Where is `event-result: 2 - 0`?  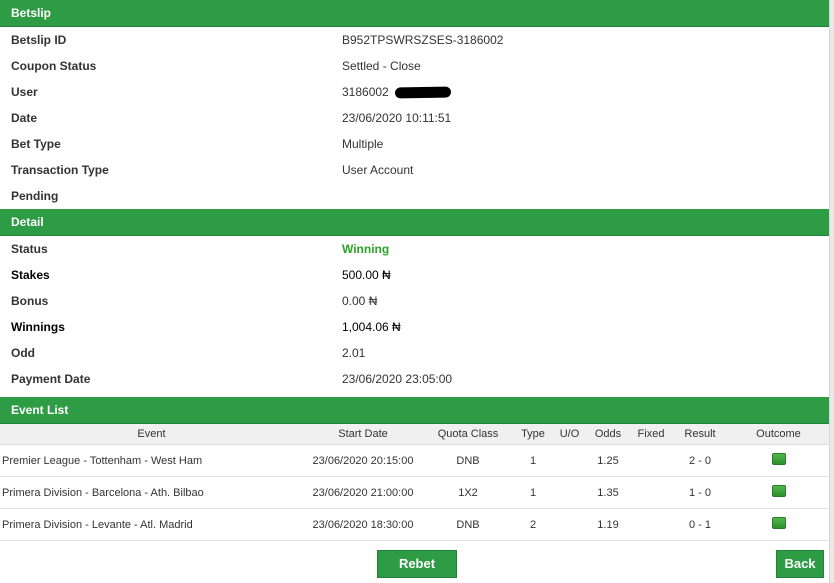
event-result: 2 - 0 is located at coordinates (700, 460).